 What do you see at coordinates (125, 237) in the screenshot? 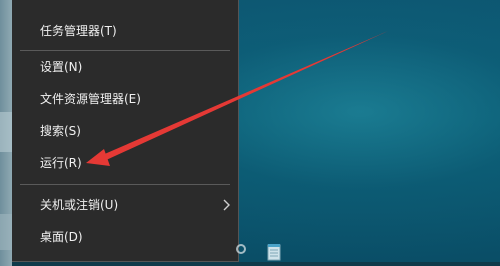
I see `menu-item-desktop: 桌面(D)` at bounding box center [125, 237].